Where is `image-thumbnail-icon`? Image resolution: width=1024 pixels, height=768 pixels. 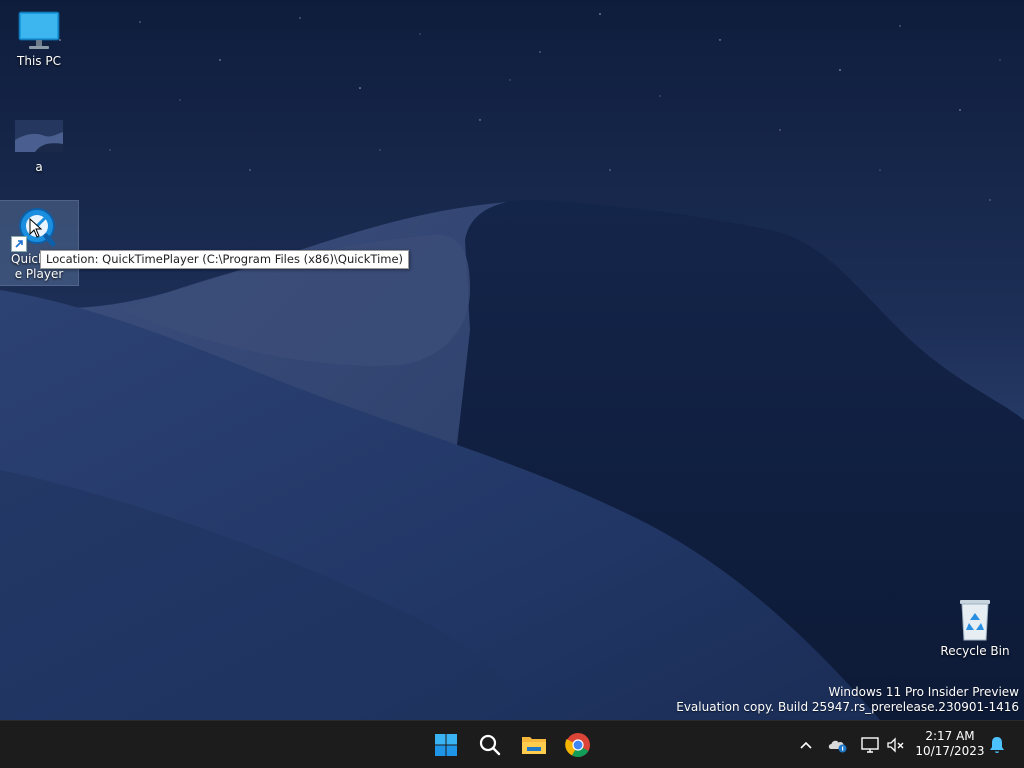
image-thumbnail-icon is located at coordinates (39, 136).